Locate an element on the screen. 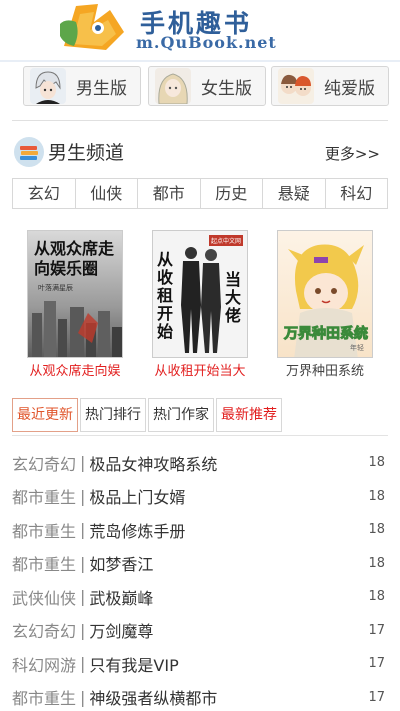 This screenshot has height=711, width=400. cover-author: 年轻 is located at coordinates (357, 348).